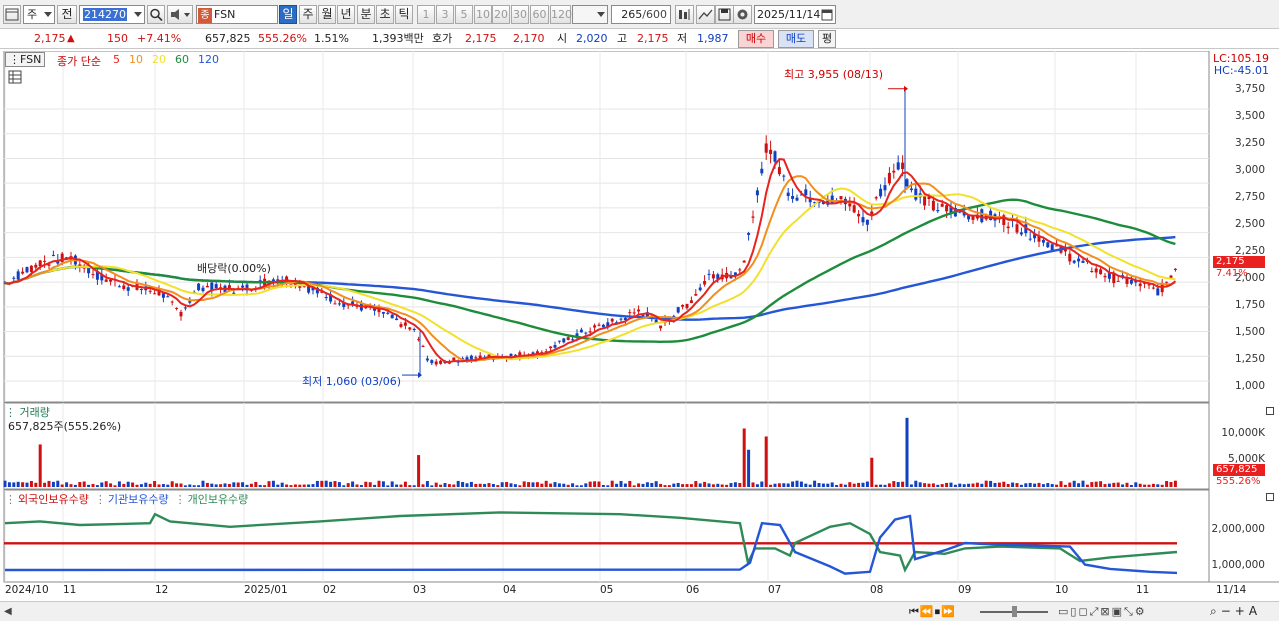  What do you see at coordinates (327, 14) in the screenshot?
I see `period-button-2: 월` at bounding box center [327, 14].